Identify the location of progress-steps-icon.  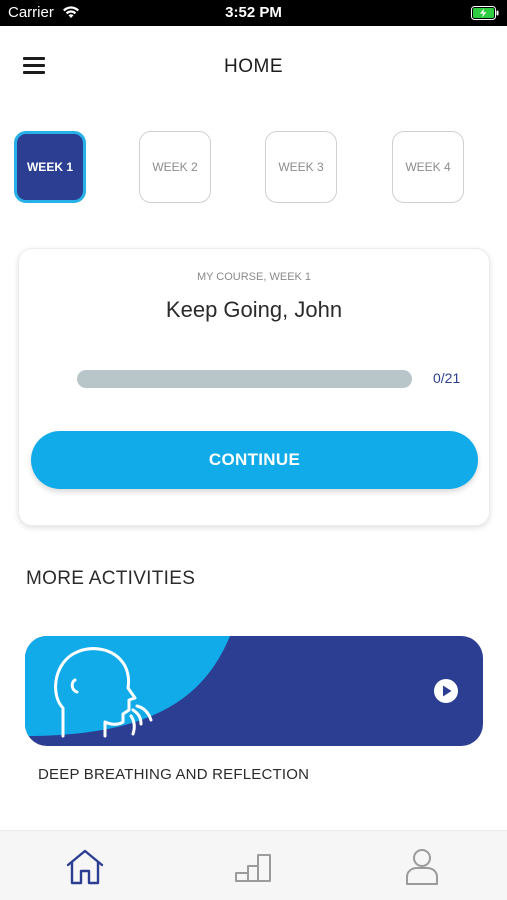
(254, 867).